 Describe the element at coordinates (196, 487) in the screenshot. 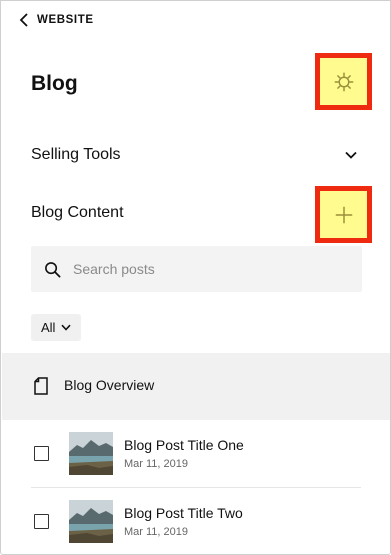

I see `post-divider` at that location.